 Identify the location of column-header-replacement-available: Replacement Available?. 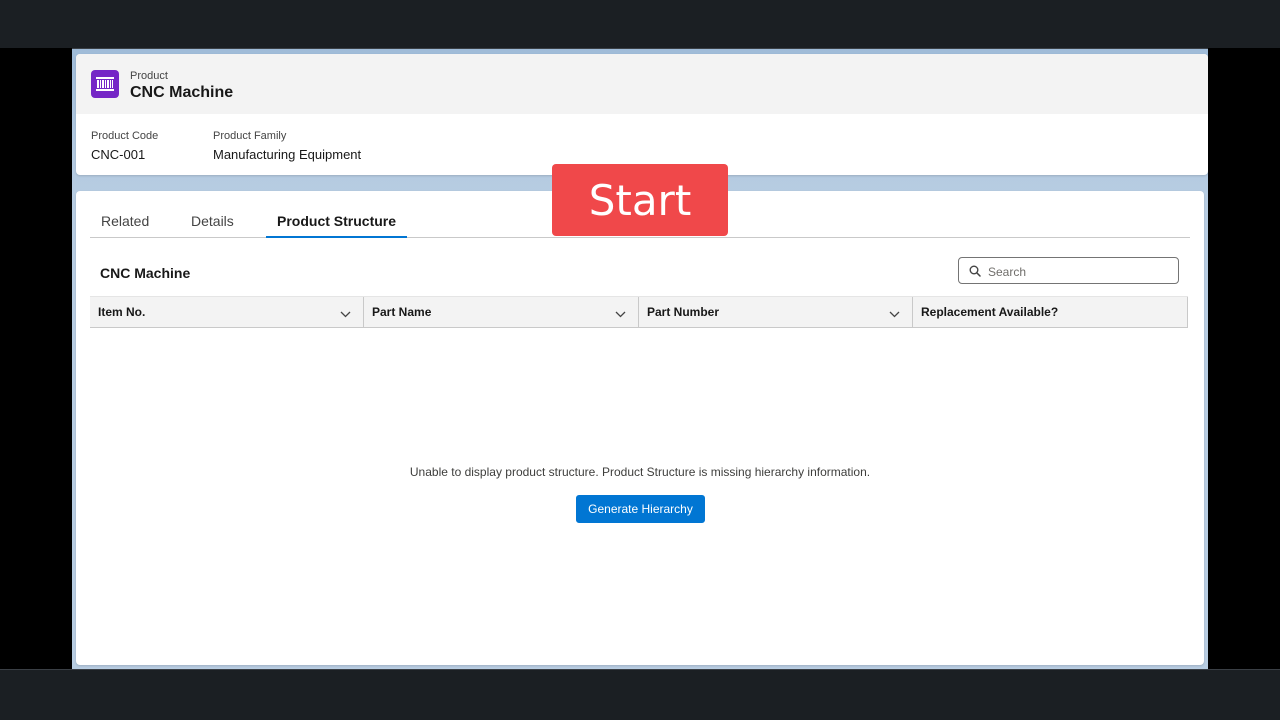
(1050, 312).